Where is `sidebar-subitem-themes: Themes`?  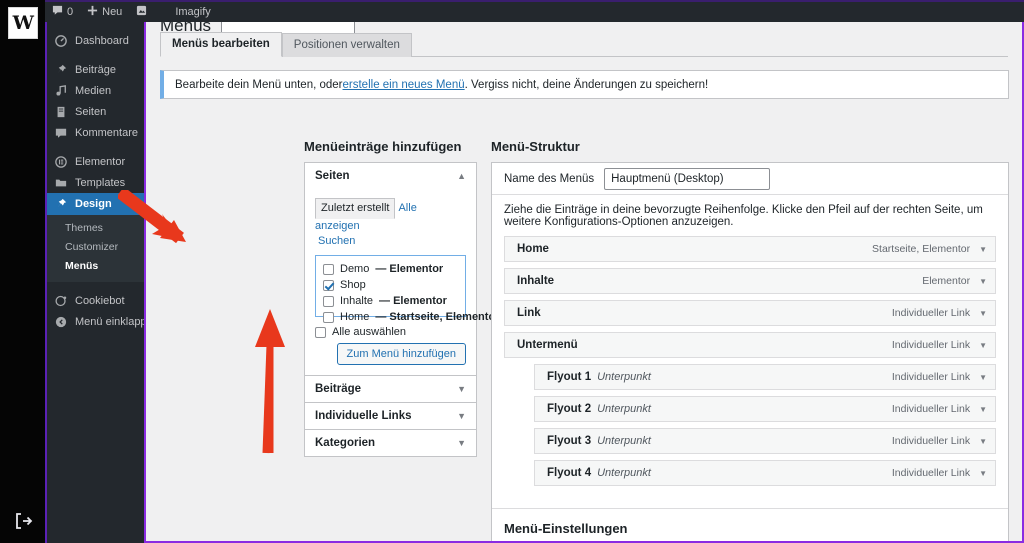
sidebar-subitem-themes: Themes is located at coordinates (95, 228).